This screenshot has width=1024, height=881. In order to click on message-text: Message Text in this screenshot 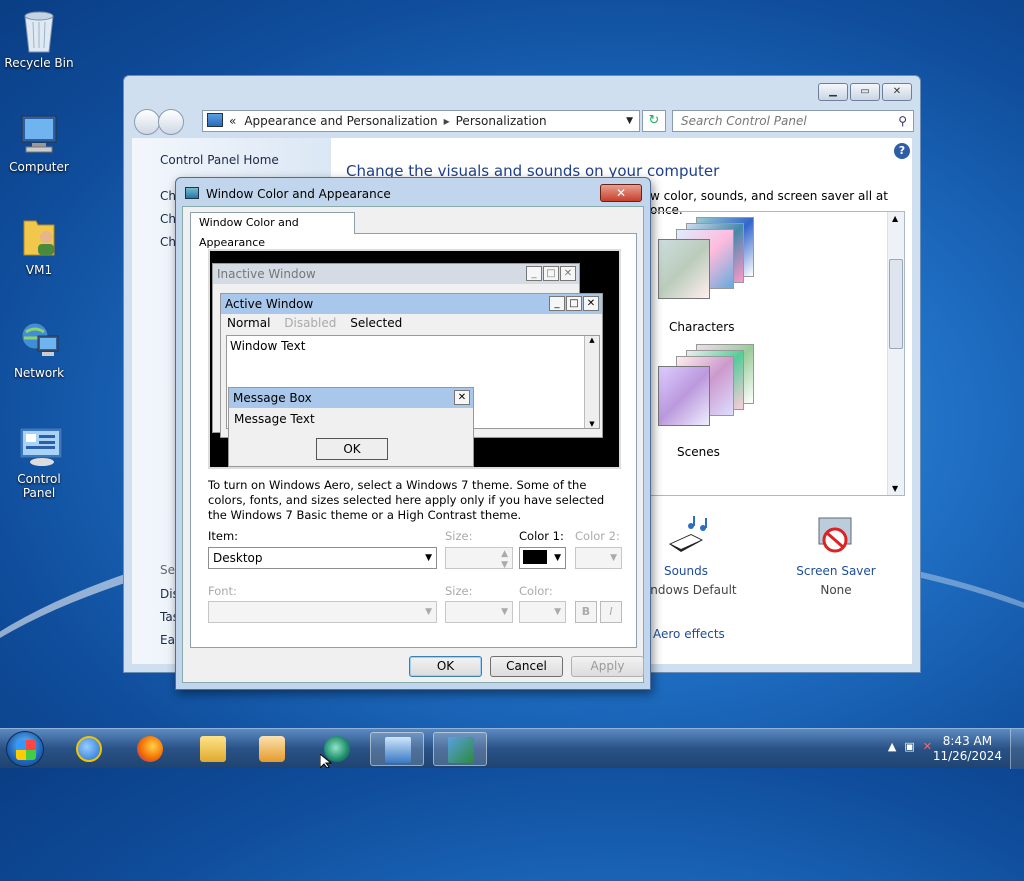, I will do `click(274, 419)`.